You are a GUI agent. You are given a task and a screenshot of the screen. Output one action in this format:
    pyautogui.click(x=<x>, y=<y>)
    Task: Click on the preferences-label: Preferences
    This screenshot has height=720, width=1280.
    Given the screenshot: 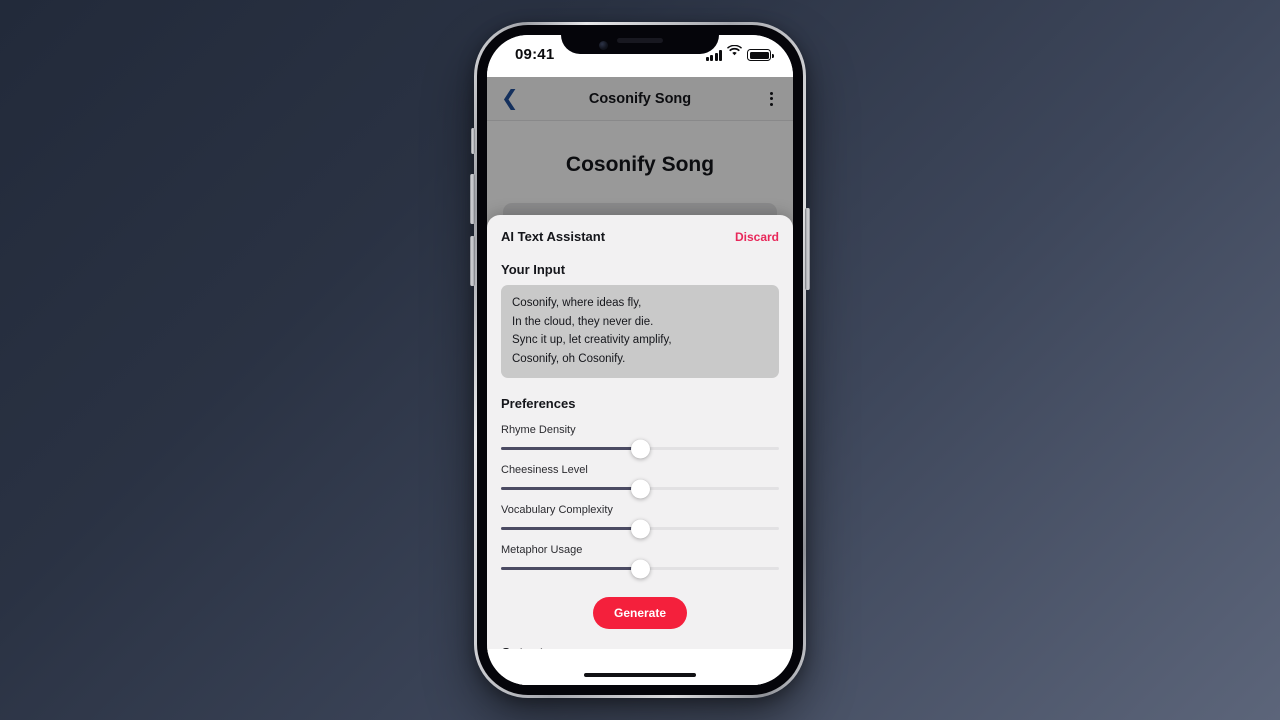 What is the action you would take?
    pyautogui.click(x=538, y=403)
    